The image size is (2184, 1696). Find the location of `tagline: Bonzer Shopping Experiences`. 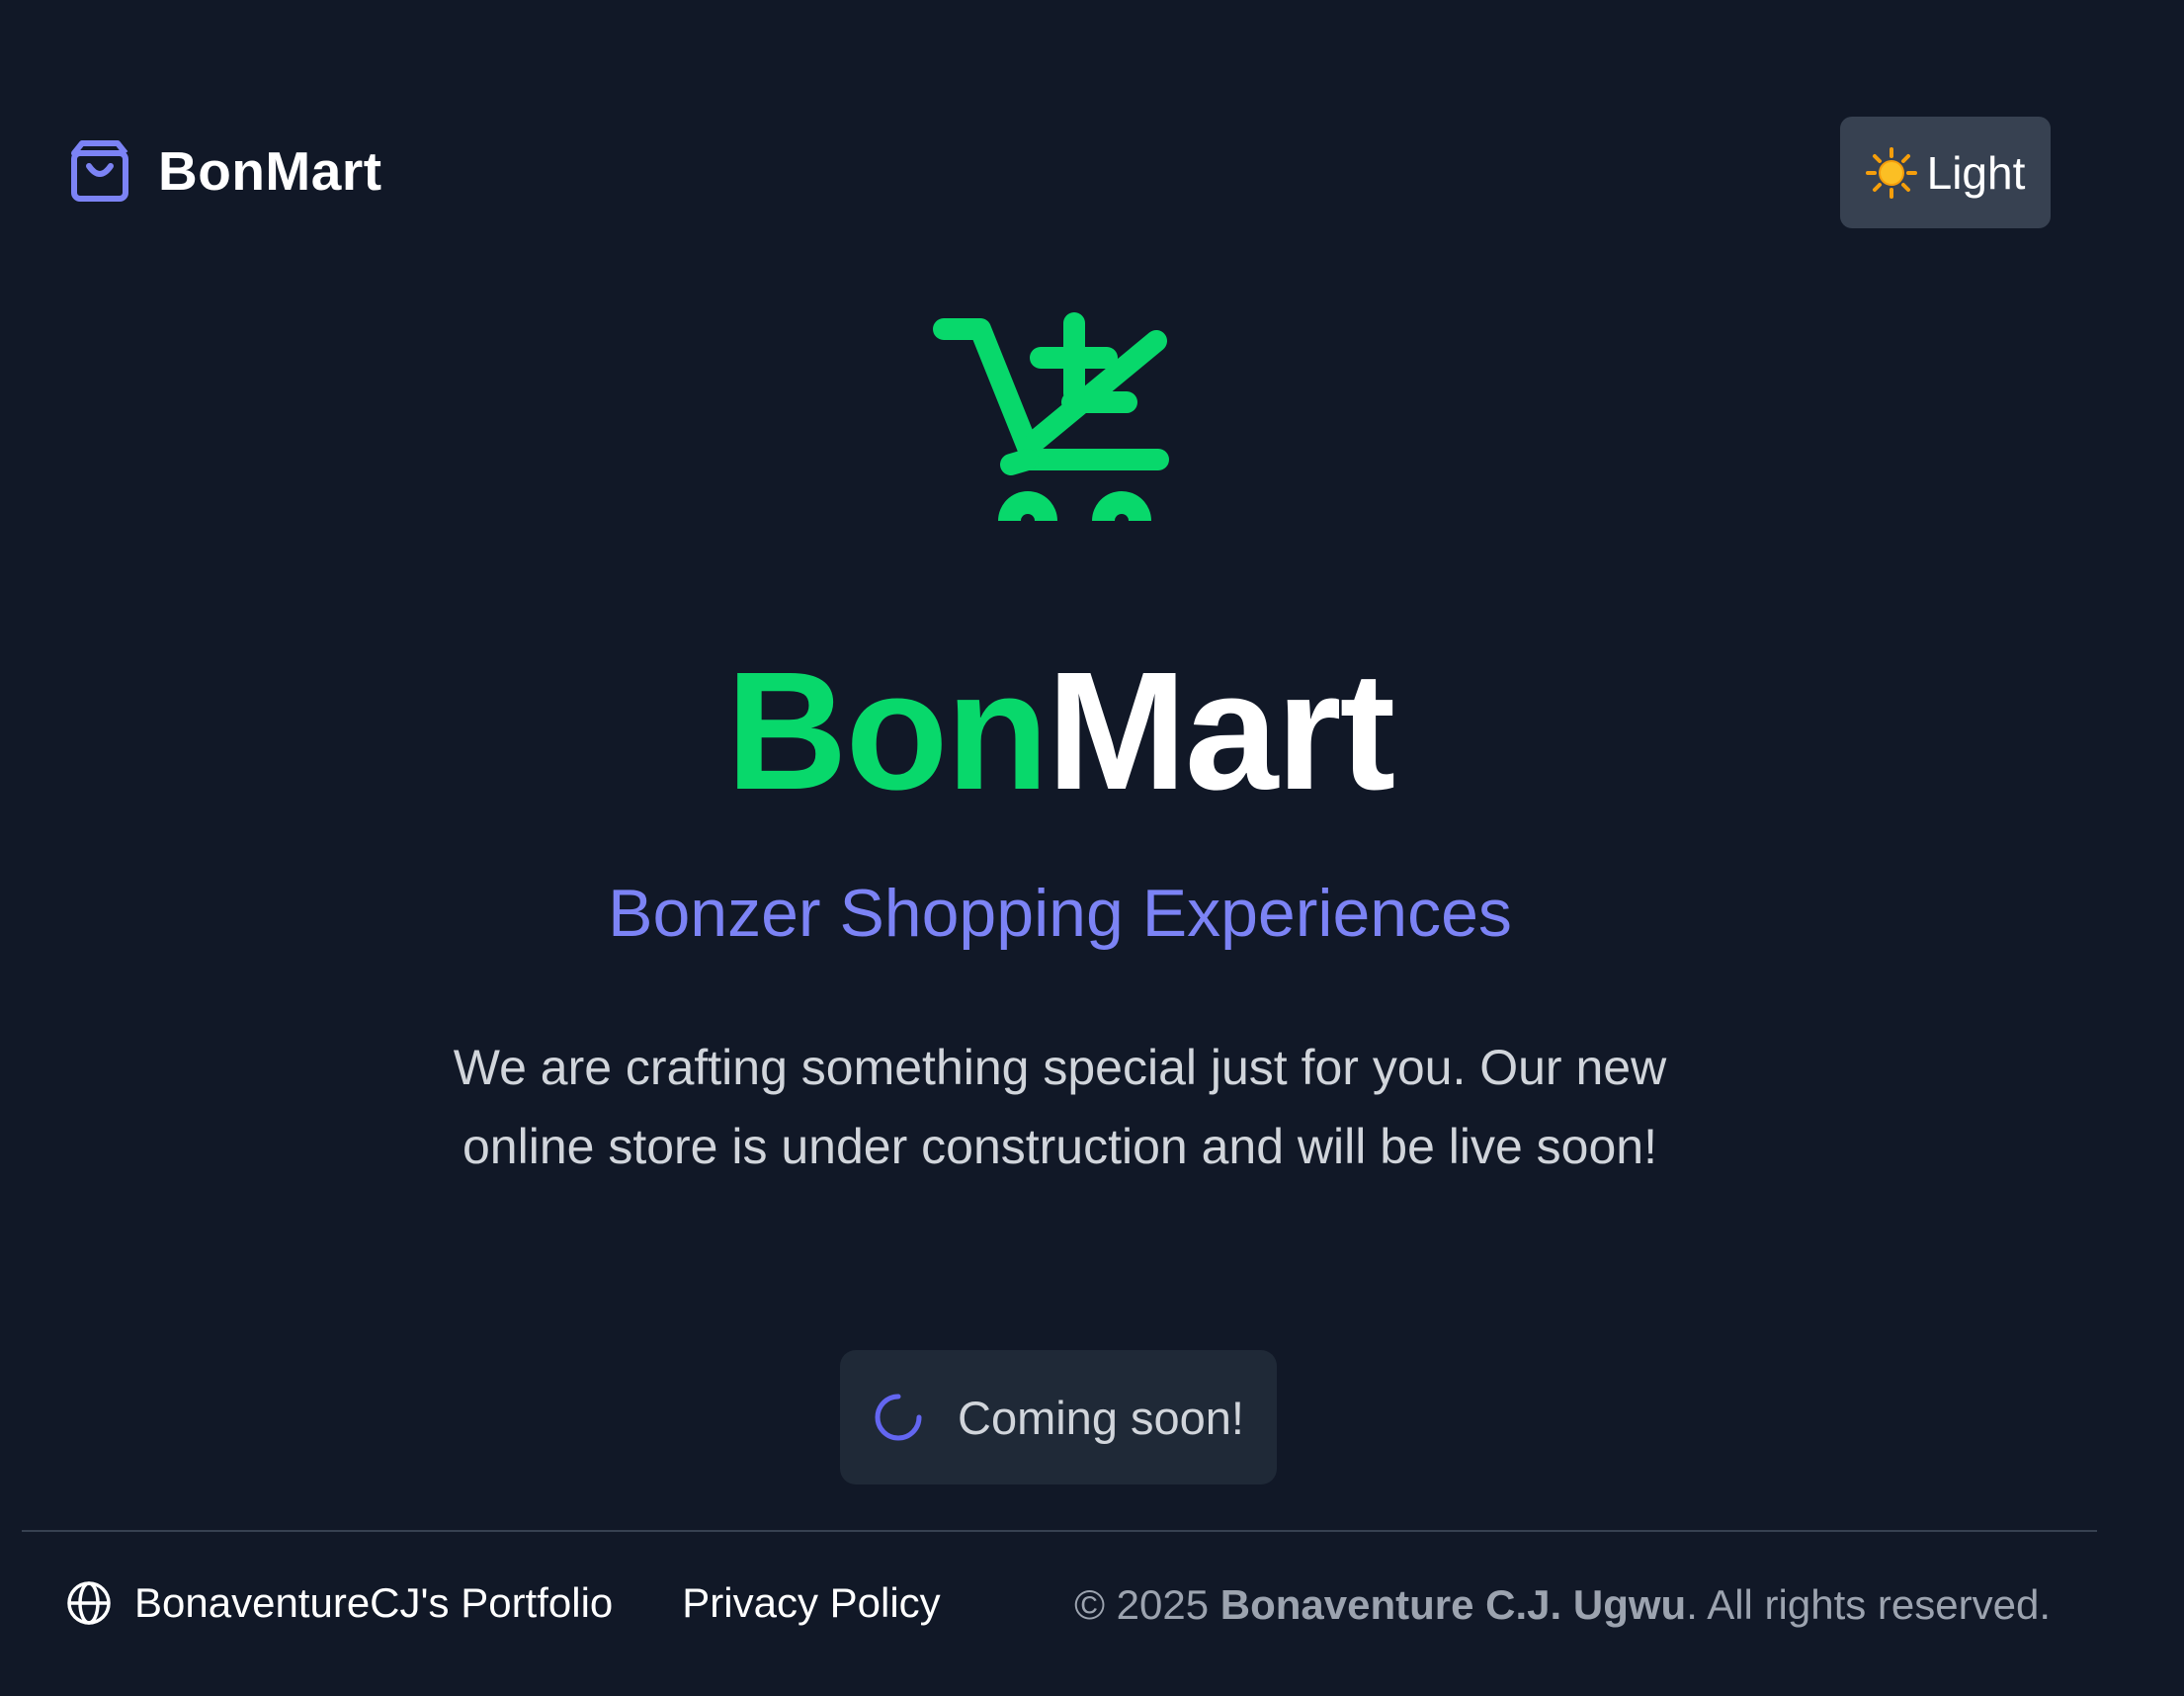

tagline: Bonzer Shopping Experiences is located at coordinates (1060, 913).